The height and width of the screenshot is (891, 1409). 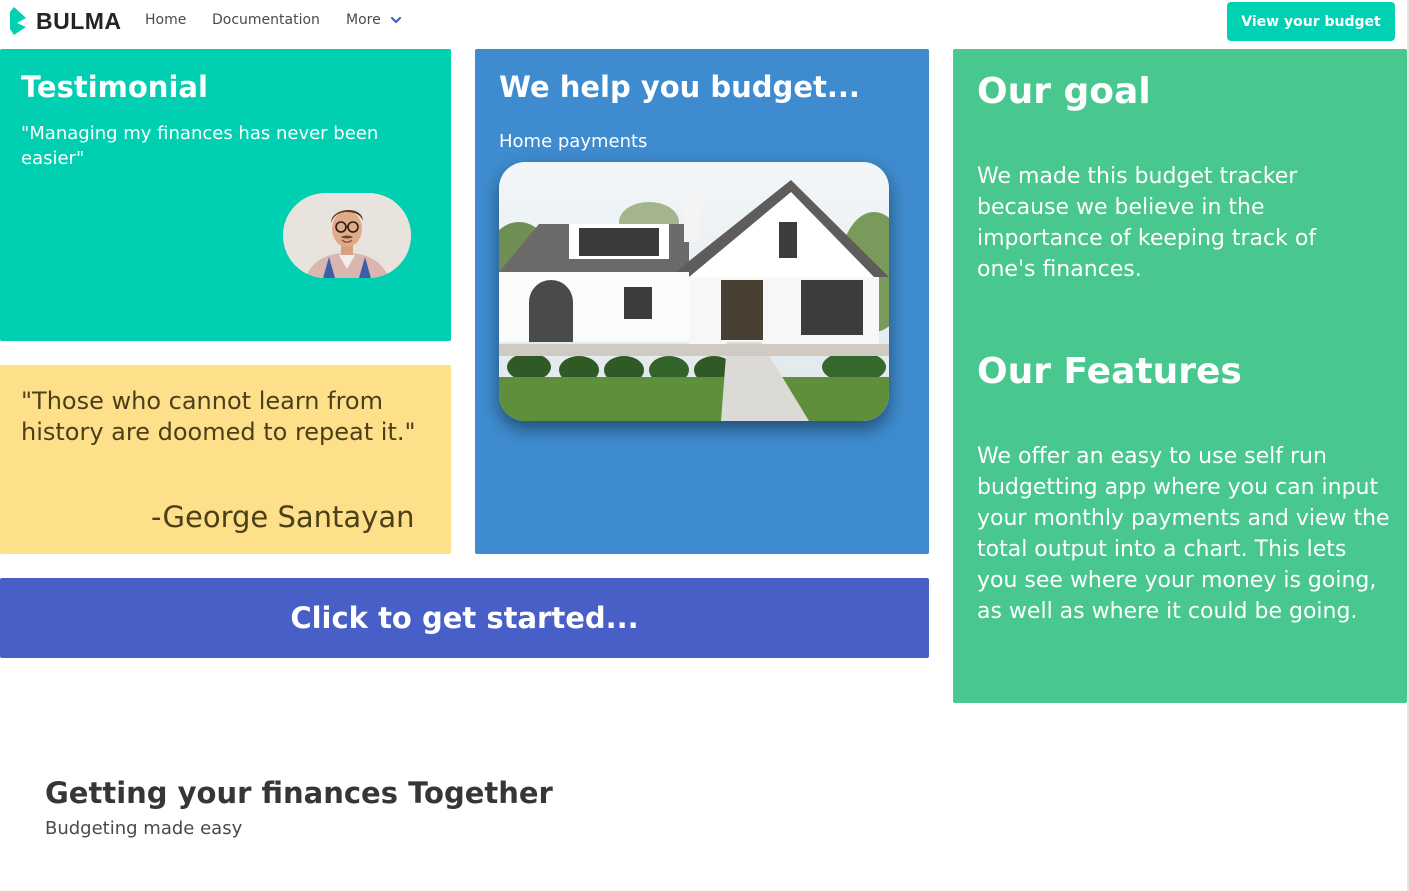 What do you see at coordinates (395, 20) in the screenshot?
I see `chevron-down-icon` at bounding box center [395, 20].